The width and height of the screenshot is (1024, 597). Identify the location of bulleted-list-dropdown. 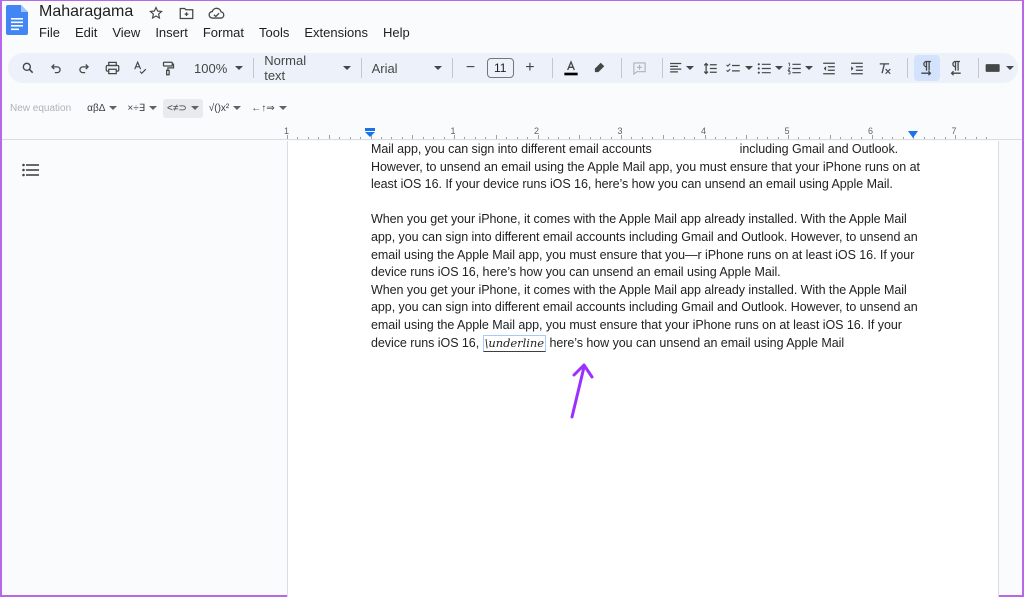
(770, 68).